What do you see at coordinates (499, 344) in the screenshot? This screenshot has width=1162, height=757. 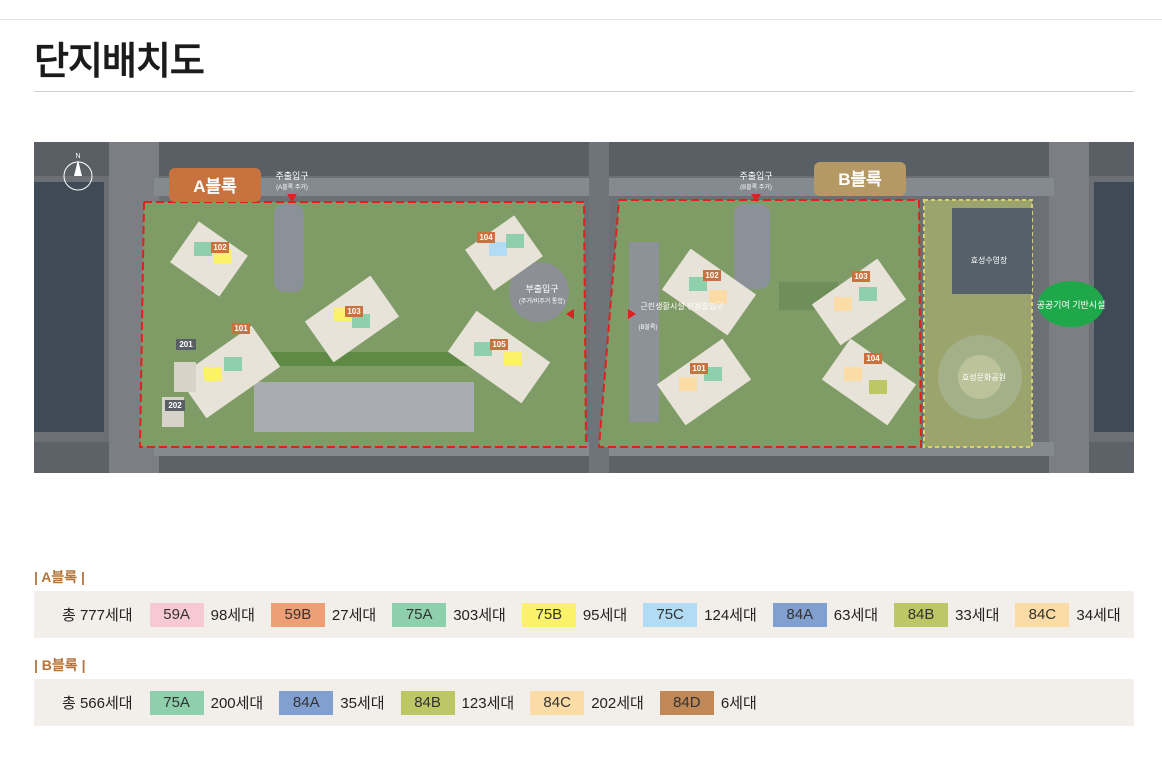 I see `building-tag: 105` at bounding box center [499, 344].